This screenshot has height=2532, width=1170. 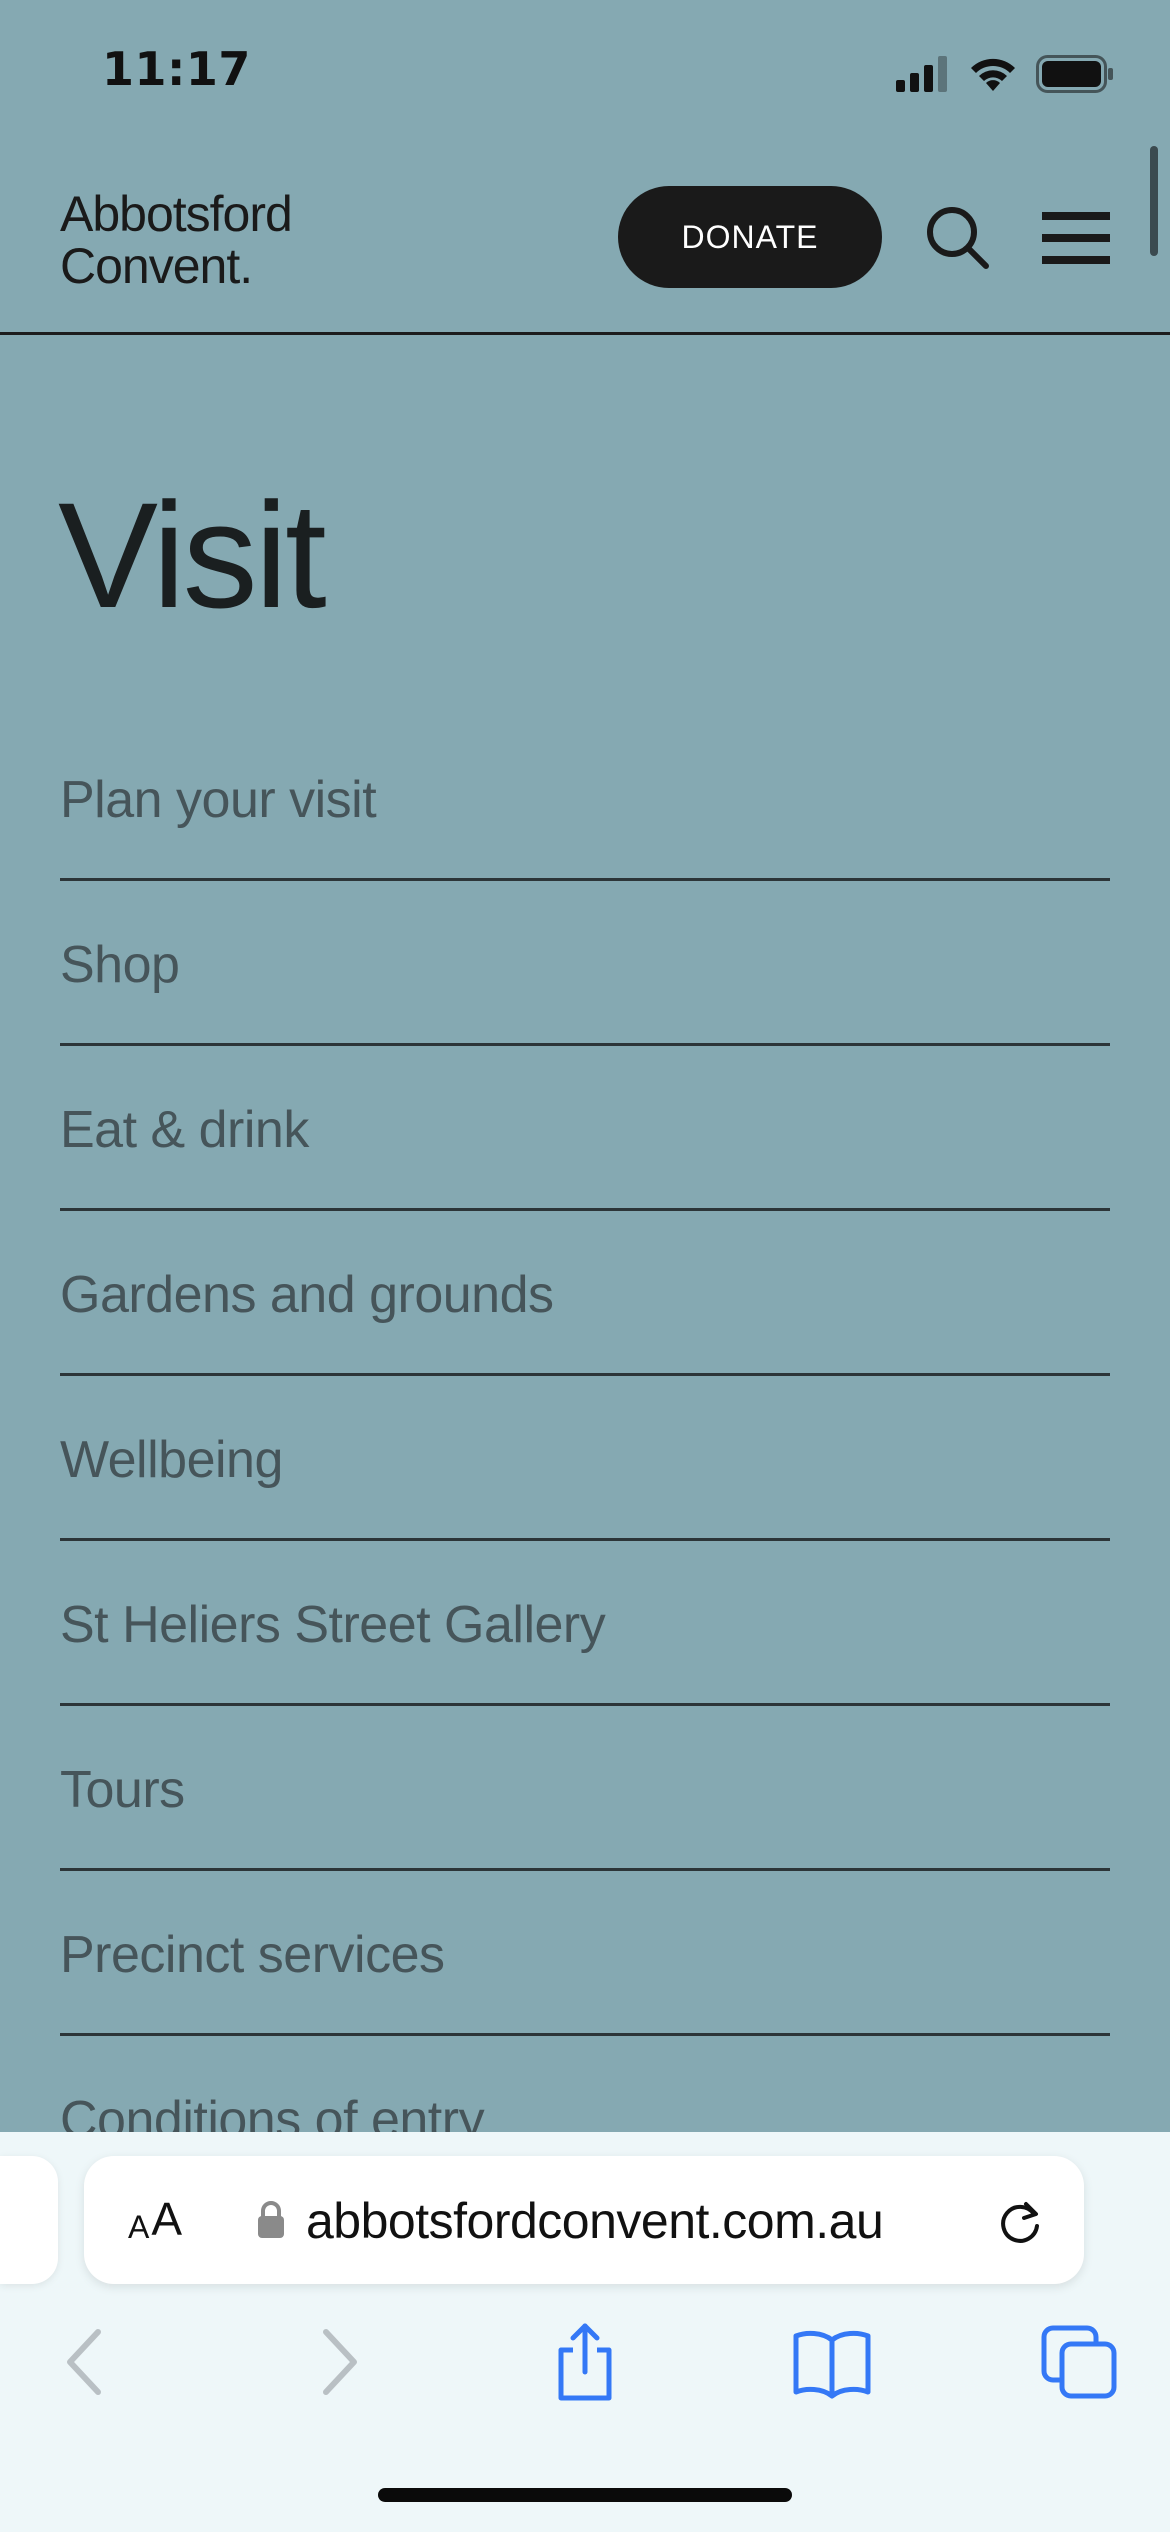 I want to click on forward-icon, so click(x=338, y=2362).